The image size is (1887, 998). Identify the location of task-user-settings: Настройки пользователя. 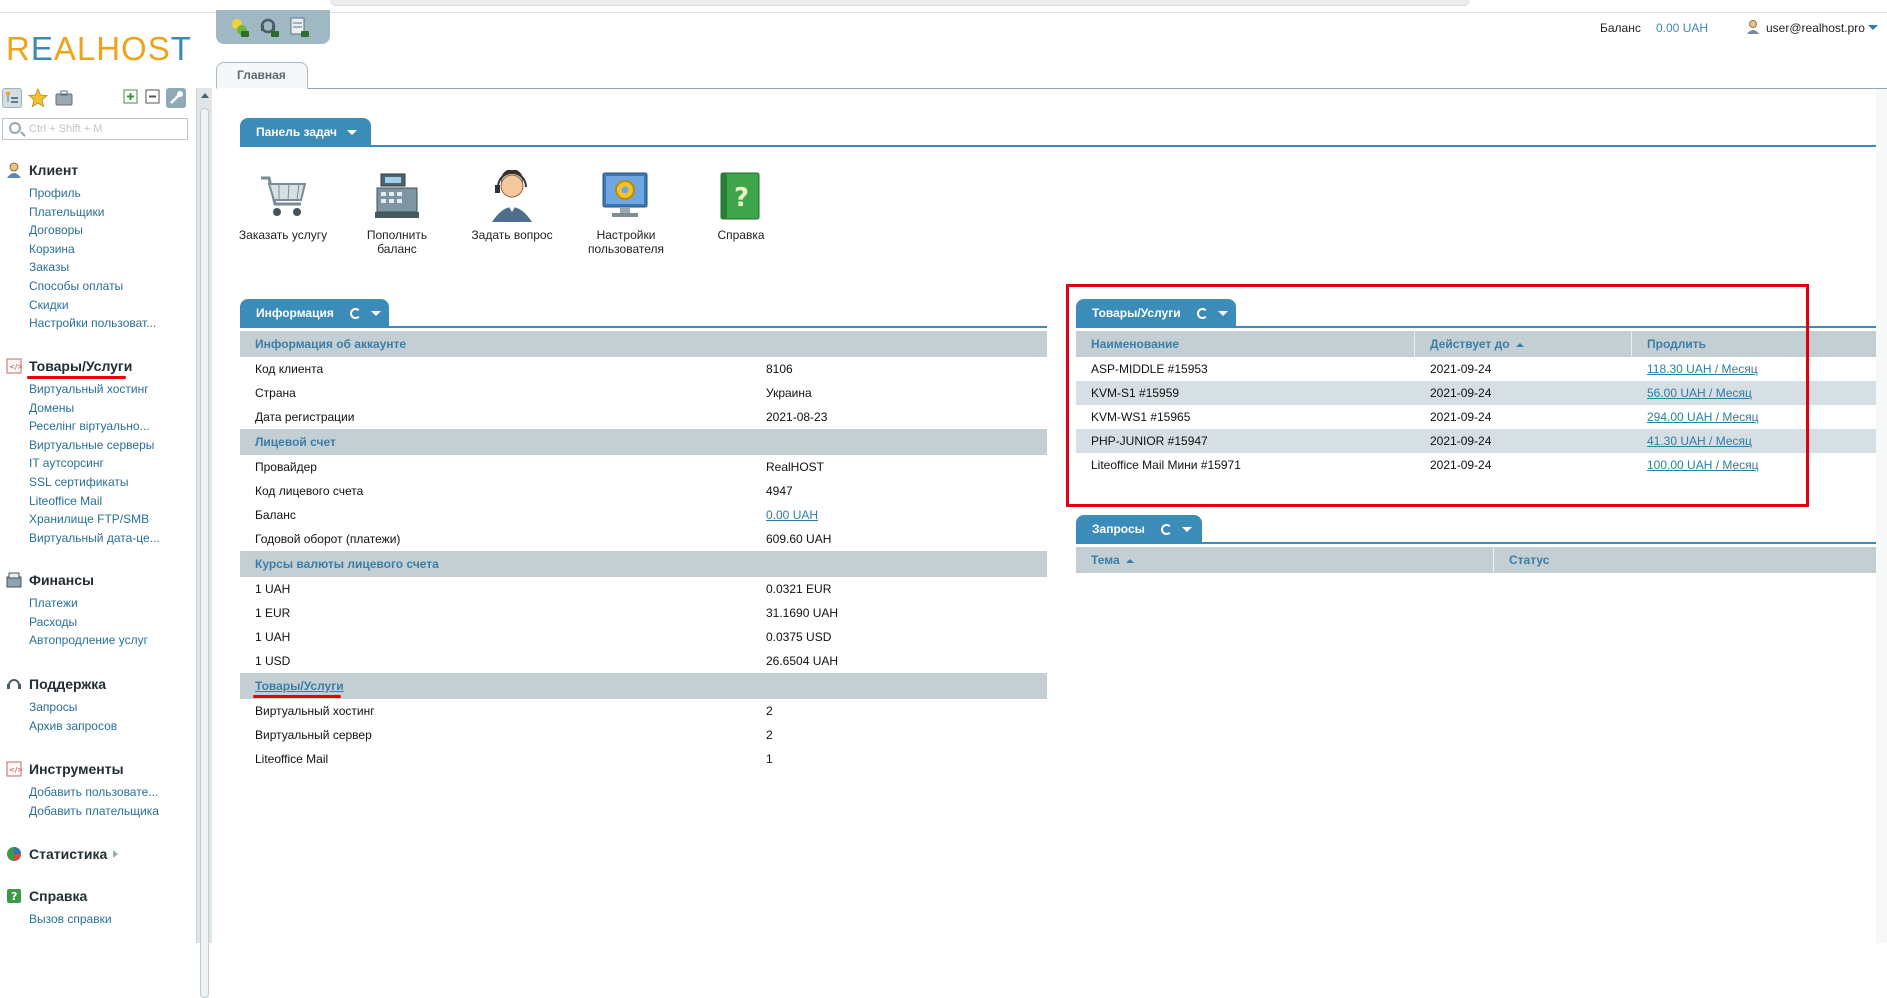
(626, 213).